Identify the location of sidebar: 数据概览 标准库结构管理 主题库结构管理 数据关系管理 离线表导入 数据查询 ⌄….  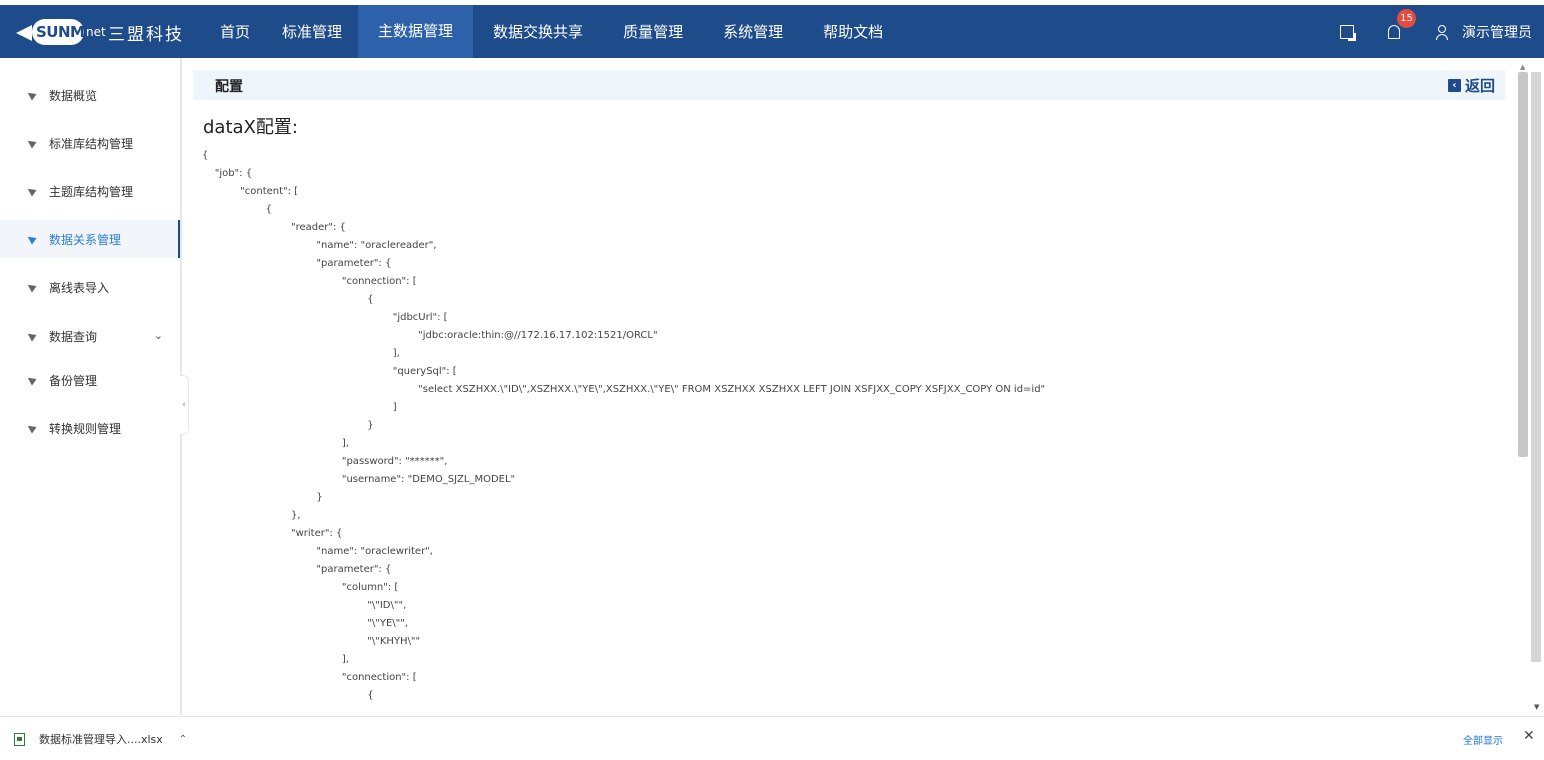
(90, 386).